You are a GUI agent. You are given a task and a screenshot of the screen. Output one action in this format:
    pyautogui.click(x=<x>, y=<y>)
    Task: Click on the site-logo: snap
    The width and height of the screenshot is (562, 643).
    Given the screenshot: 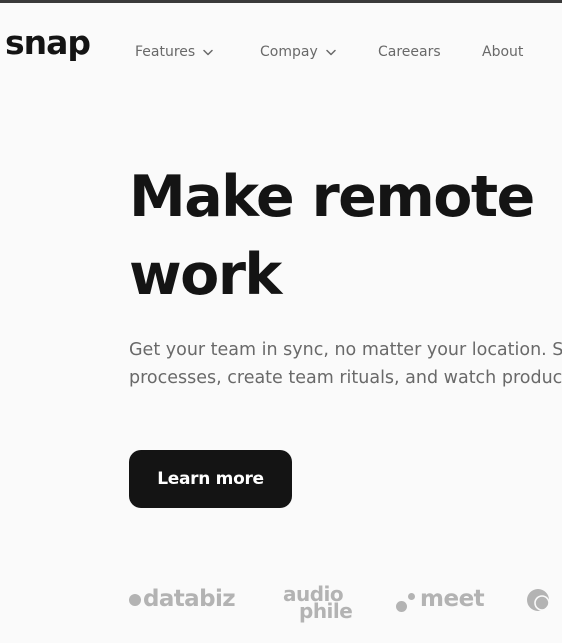 What is the action you would take?
    pyautogui.click(x=48, y=42)
    